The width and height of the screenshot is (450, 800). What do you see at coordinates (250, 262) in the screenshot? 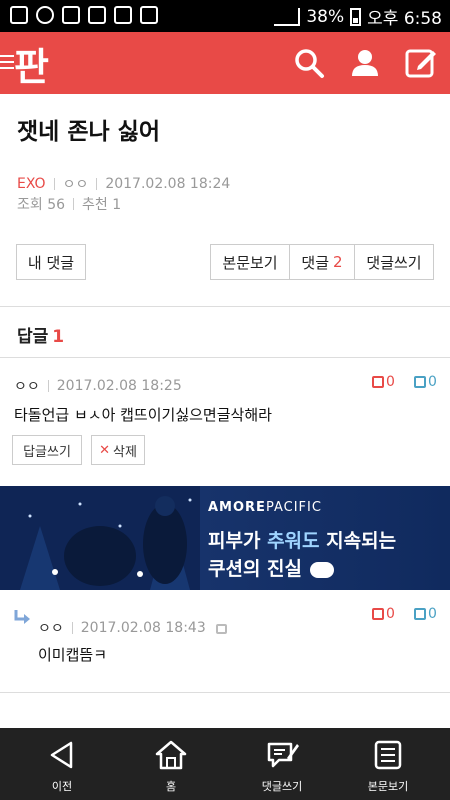
I see `view-post-button: 본문보기` at bounding box center [250, 262].